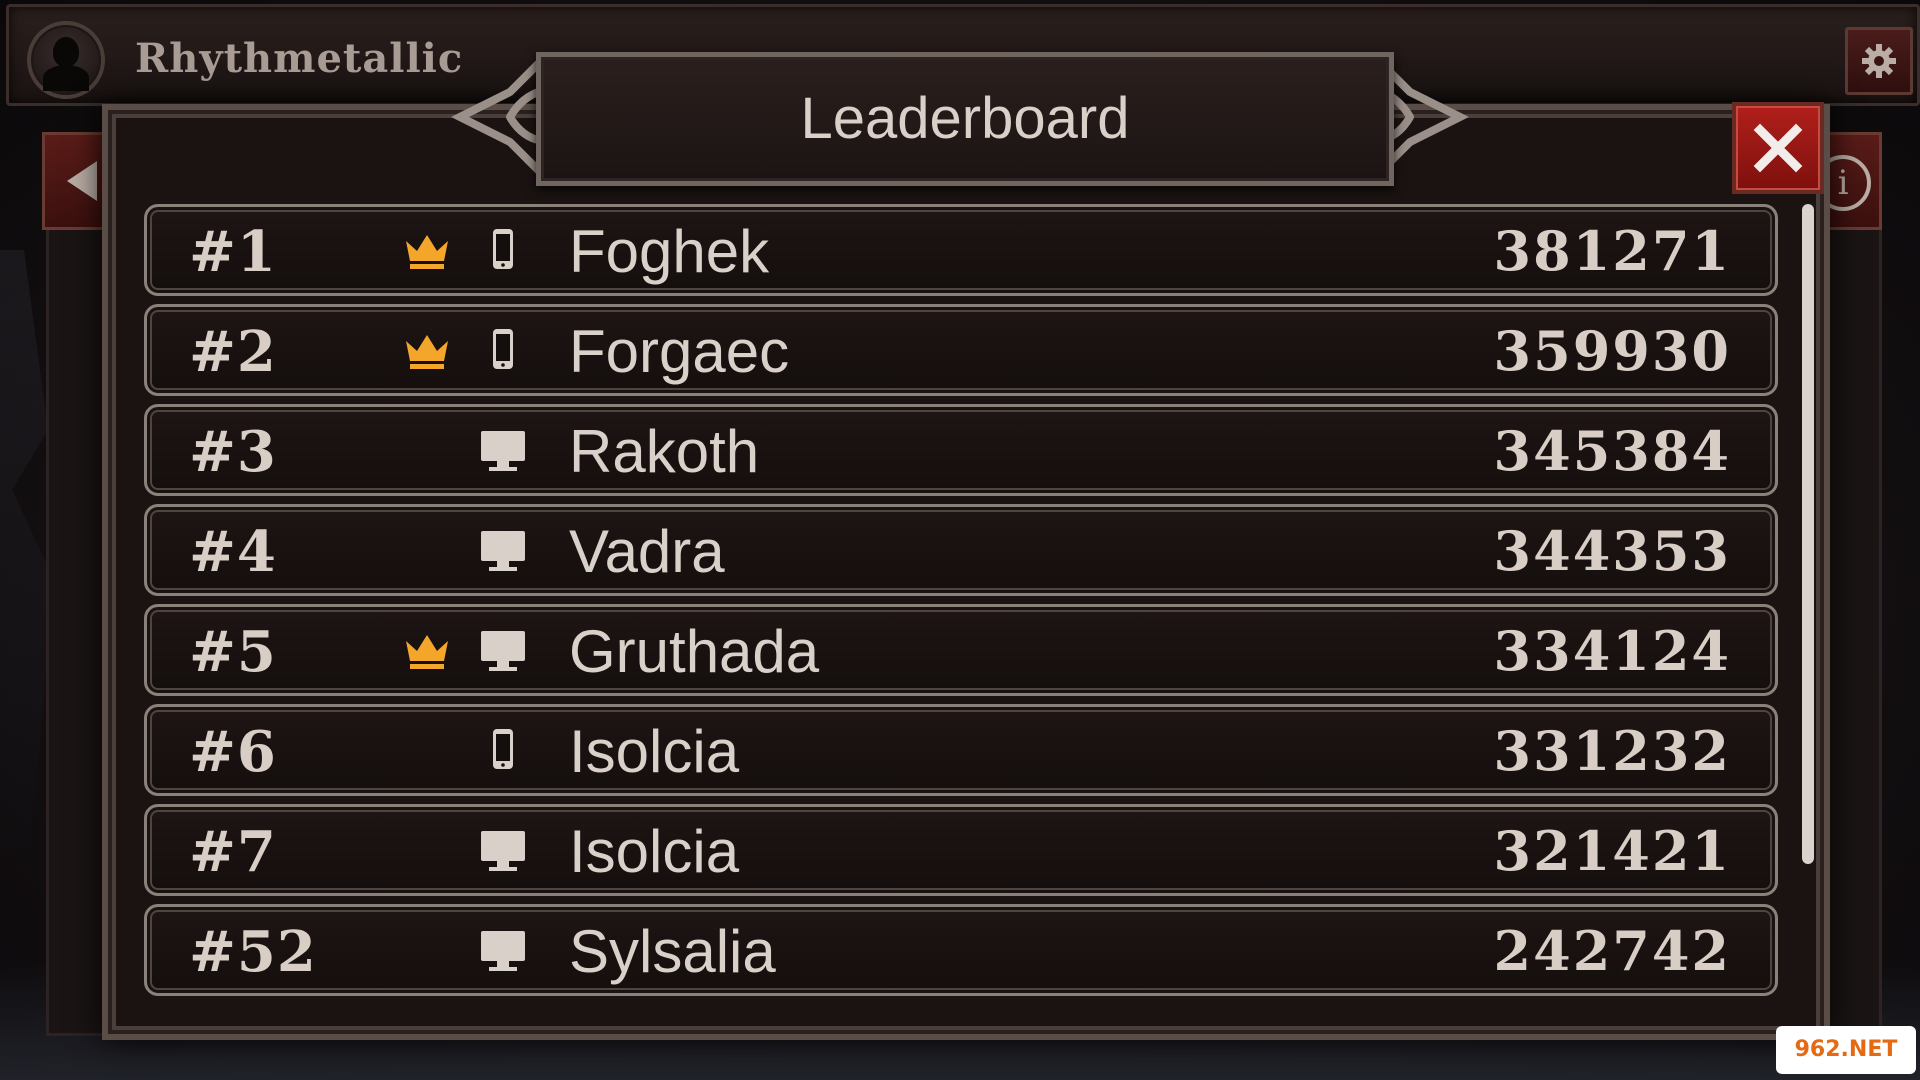 This screenshot has width=1920, height=1080. I want to click on leaderboard-row: #6 Isolcia 331232, so click(961, 750).